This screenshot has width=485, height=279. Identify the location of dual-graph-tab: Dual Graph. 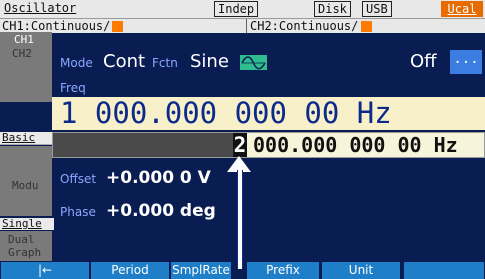
(26, 246).